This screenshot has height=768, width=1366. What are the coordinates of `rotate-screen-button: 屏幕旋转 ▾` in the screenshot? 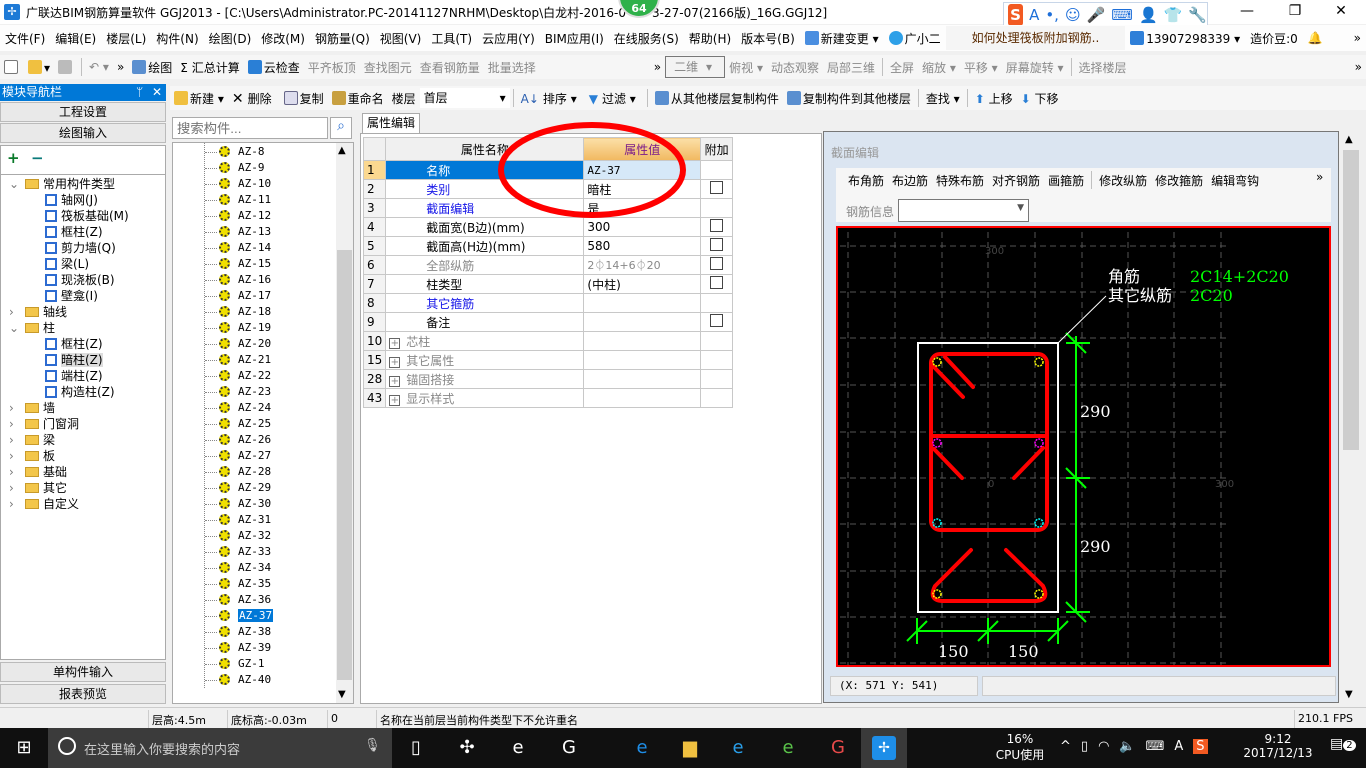 It's located at (1035, 67).